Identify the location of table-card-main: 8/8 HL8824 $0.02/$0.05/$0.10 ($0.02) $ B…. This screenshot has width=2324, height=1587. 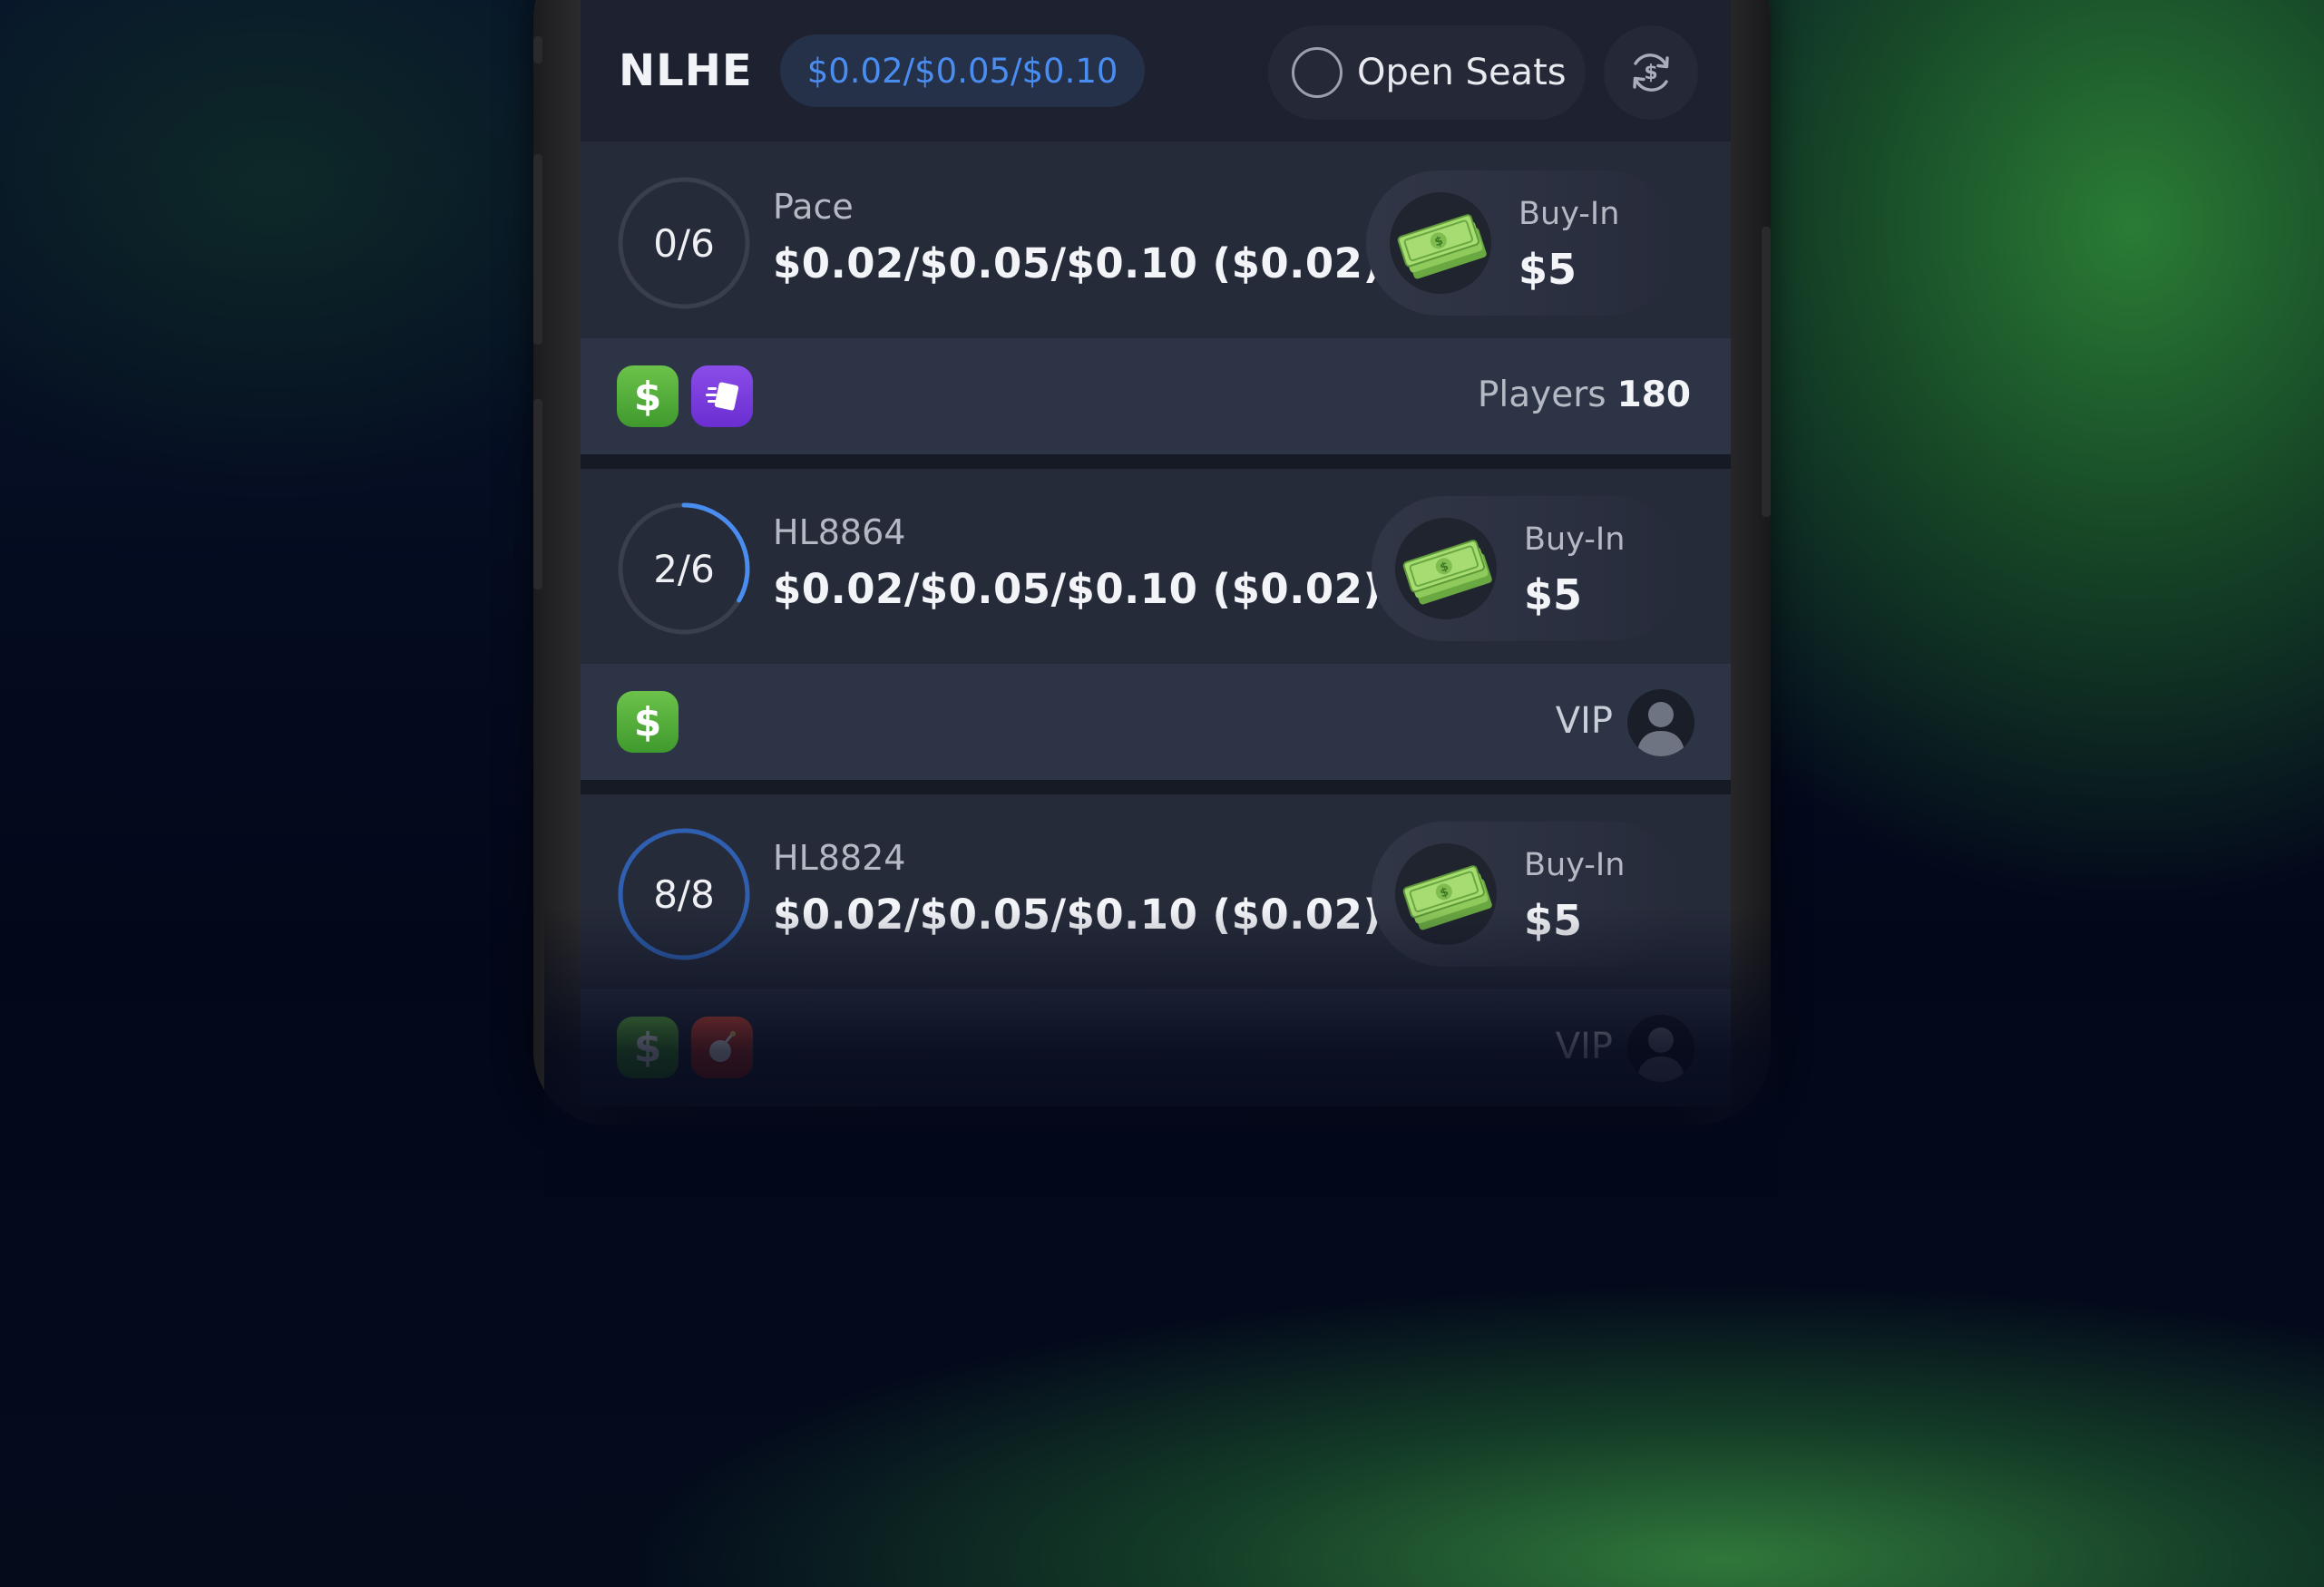
(1156, 891).